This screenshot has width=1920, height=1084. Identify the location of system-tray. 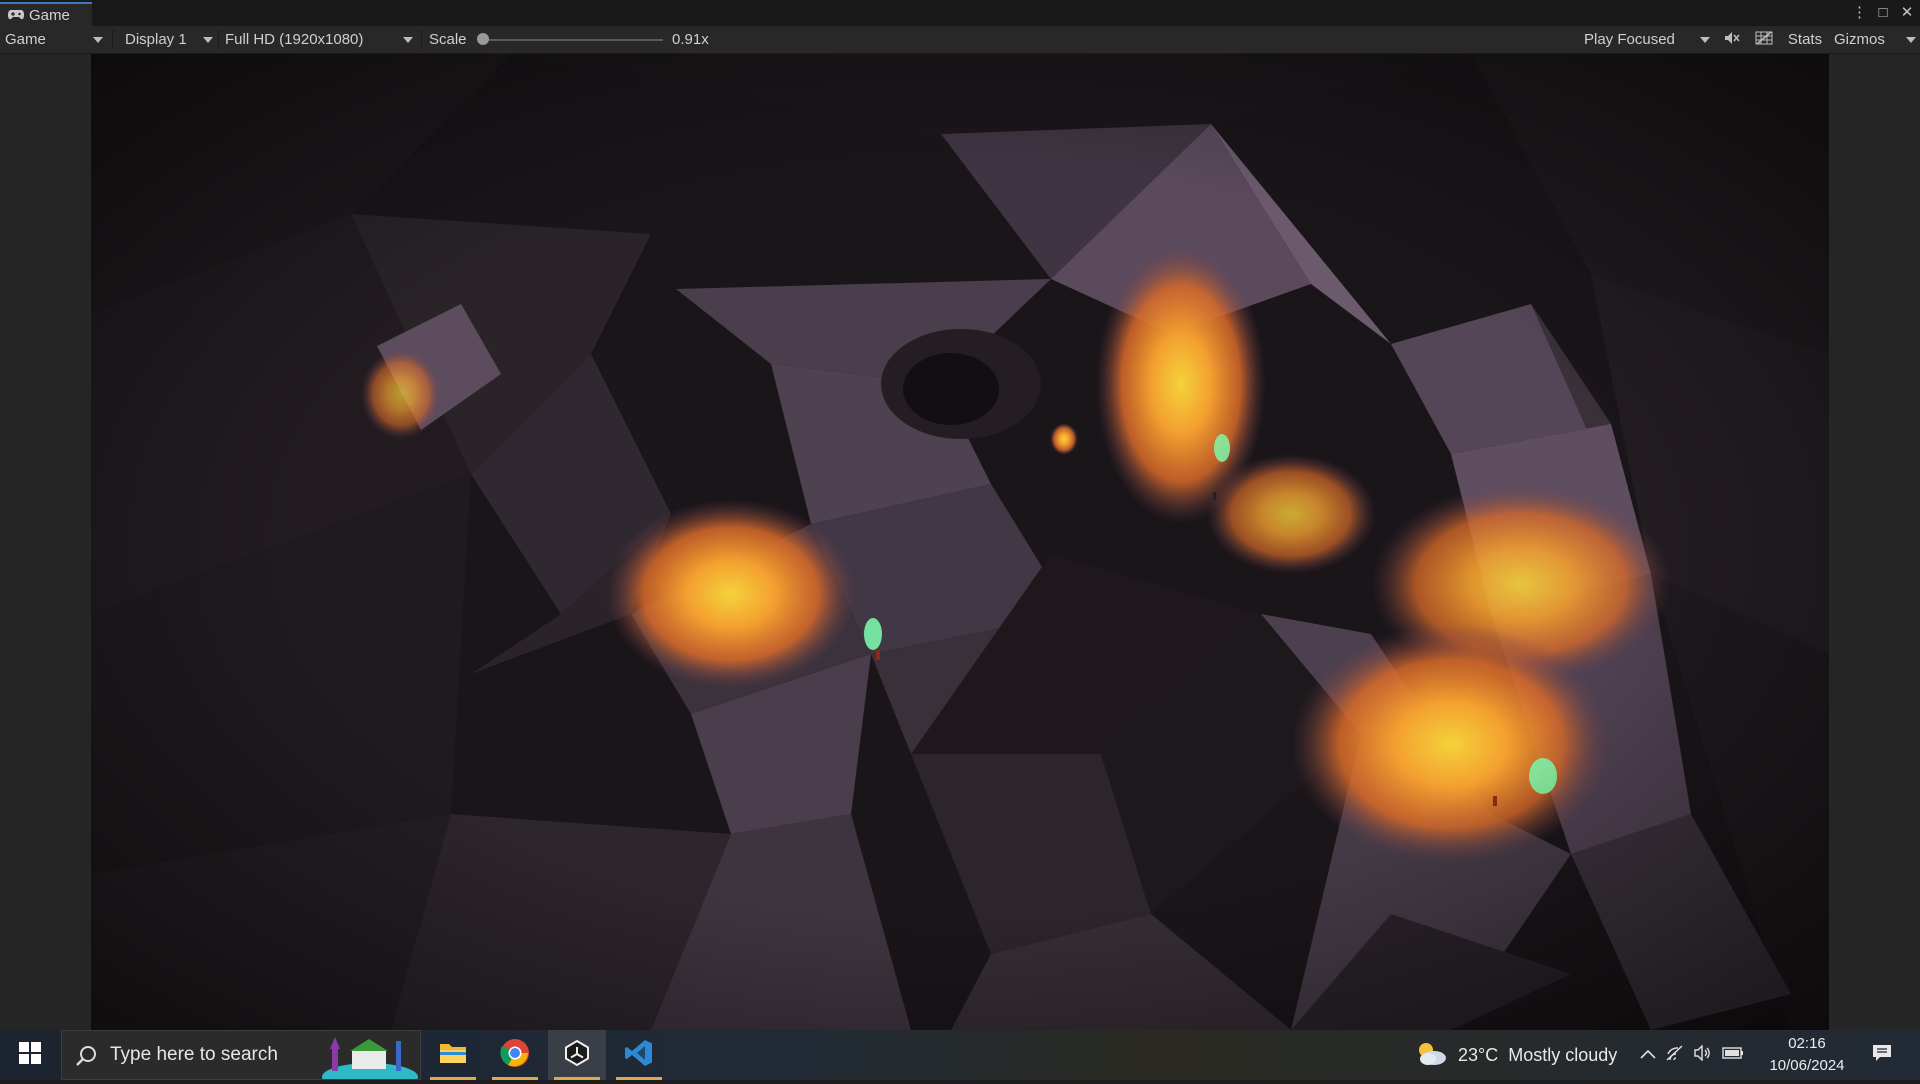
(1692, 1055).